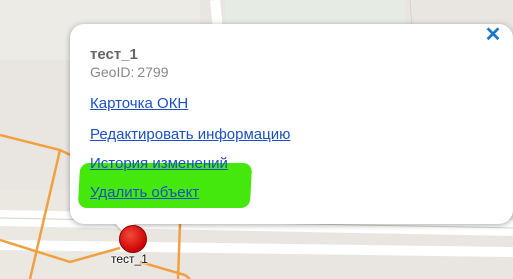  I want to click on geoid-text: GeoID: 2799, so click(129, 72).